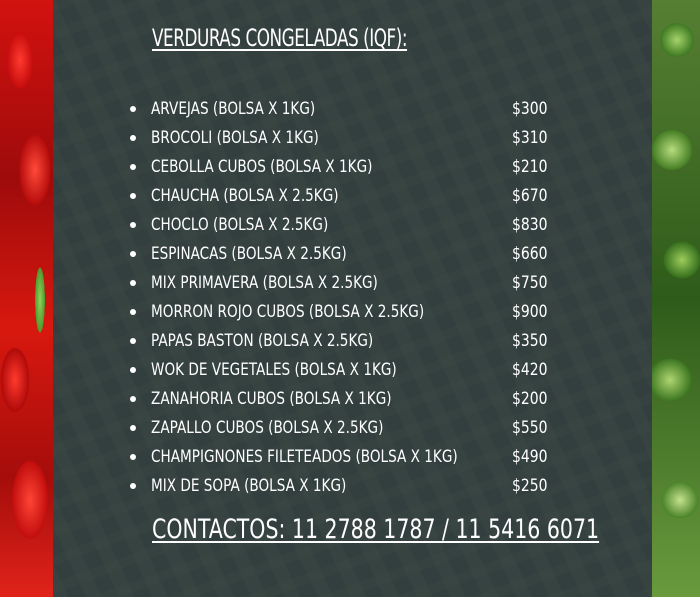 The height and width of the screenshot is (597, 700). I want to click on product-price: $350, so click(530, 340).